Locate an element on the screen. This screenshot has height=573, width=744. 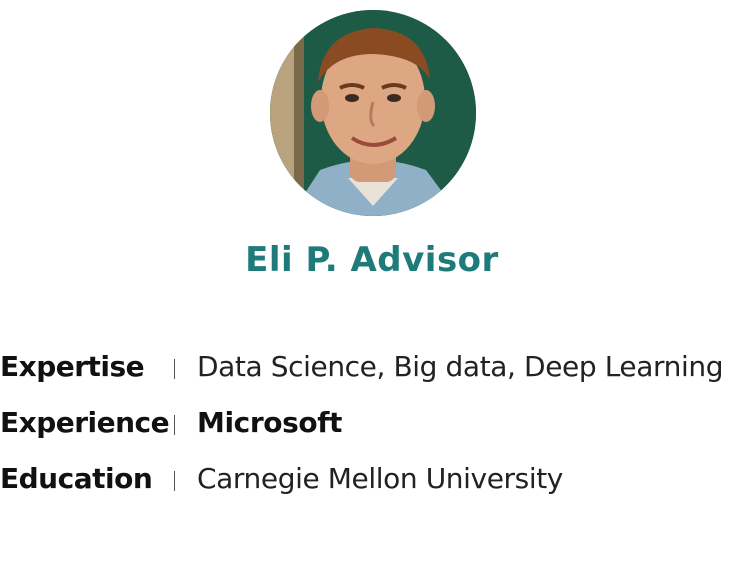
advisor-name: Eli P. Advisor is located at coordinates (372, 260).